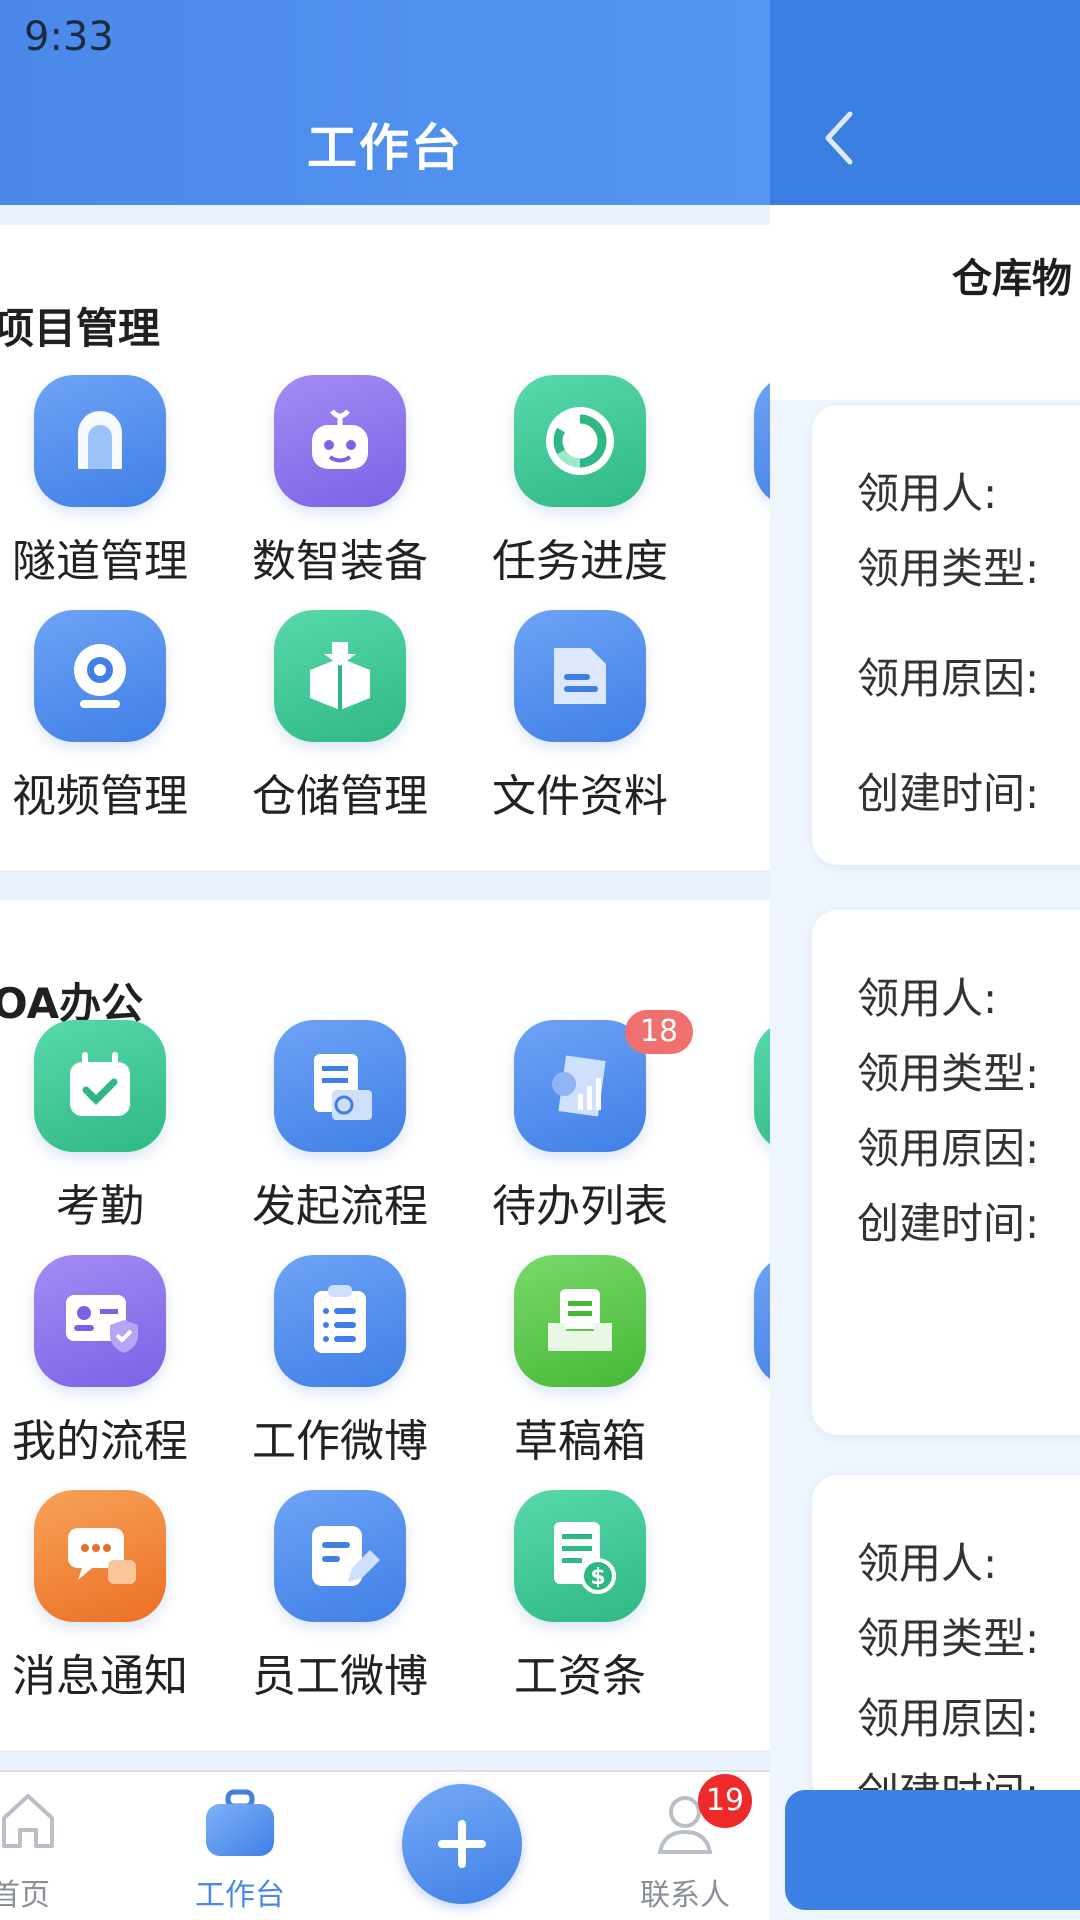 This screenshot has height=1920, width=1080. I want to click on page-title: 仓库物, so click(1012, 279).